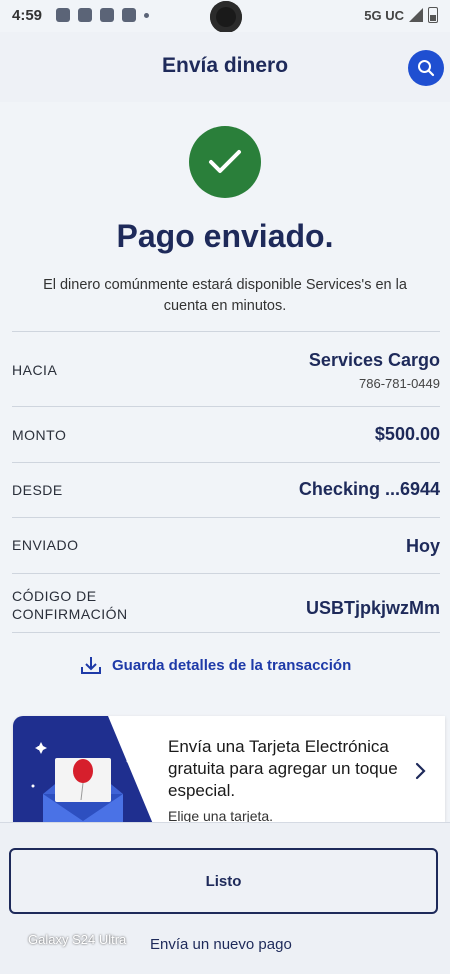  Describe the element at coordinates (422, 546) in the screenshot. I see `sent-value: Hoy` at that location.